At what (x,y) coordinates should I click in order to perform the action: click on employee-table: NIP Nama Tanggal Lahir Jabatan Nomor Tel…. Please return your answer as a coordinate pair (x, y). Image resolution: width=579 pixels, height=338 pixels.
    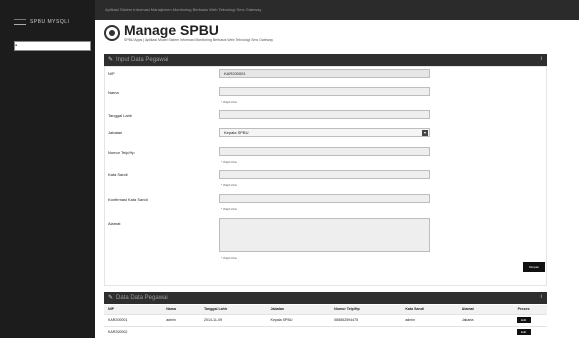
    Looking at the image, I should click on (325, 321).